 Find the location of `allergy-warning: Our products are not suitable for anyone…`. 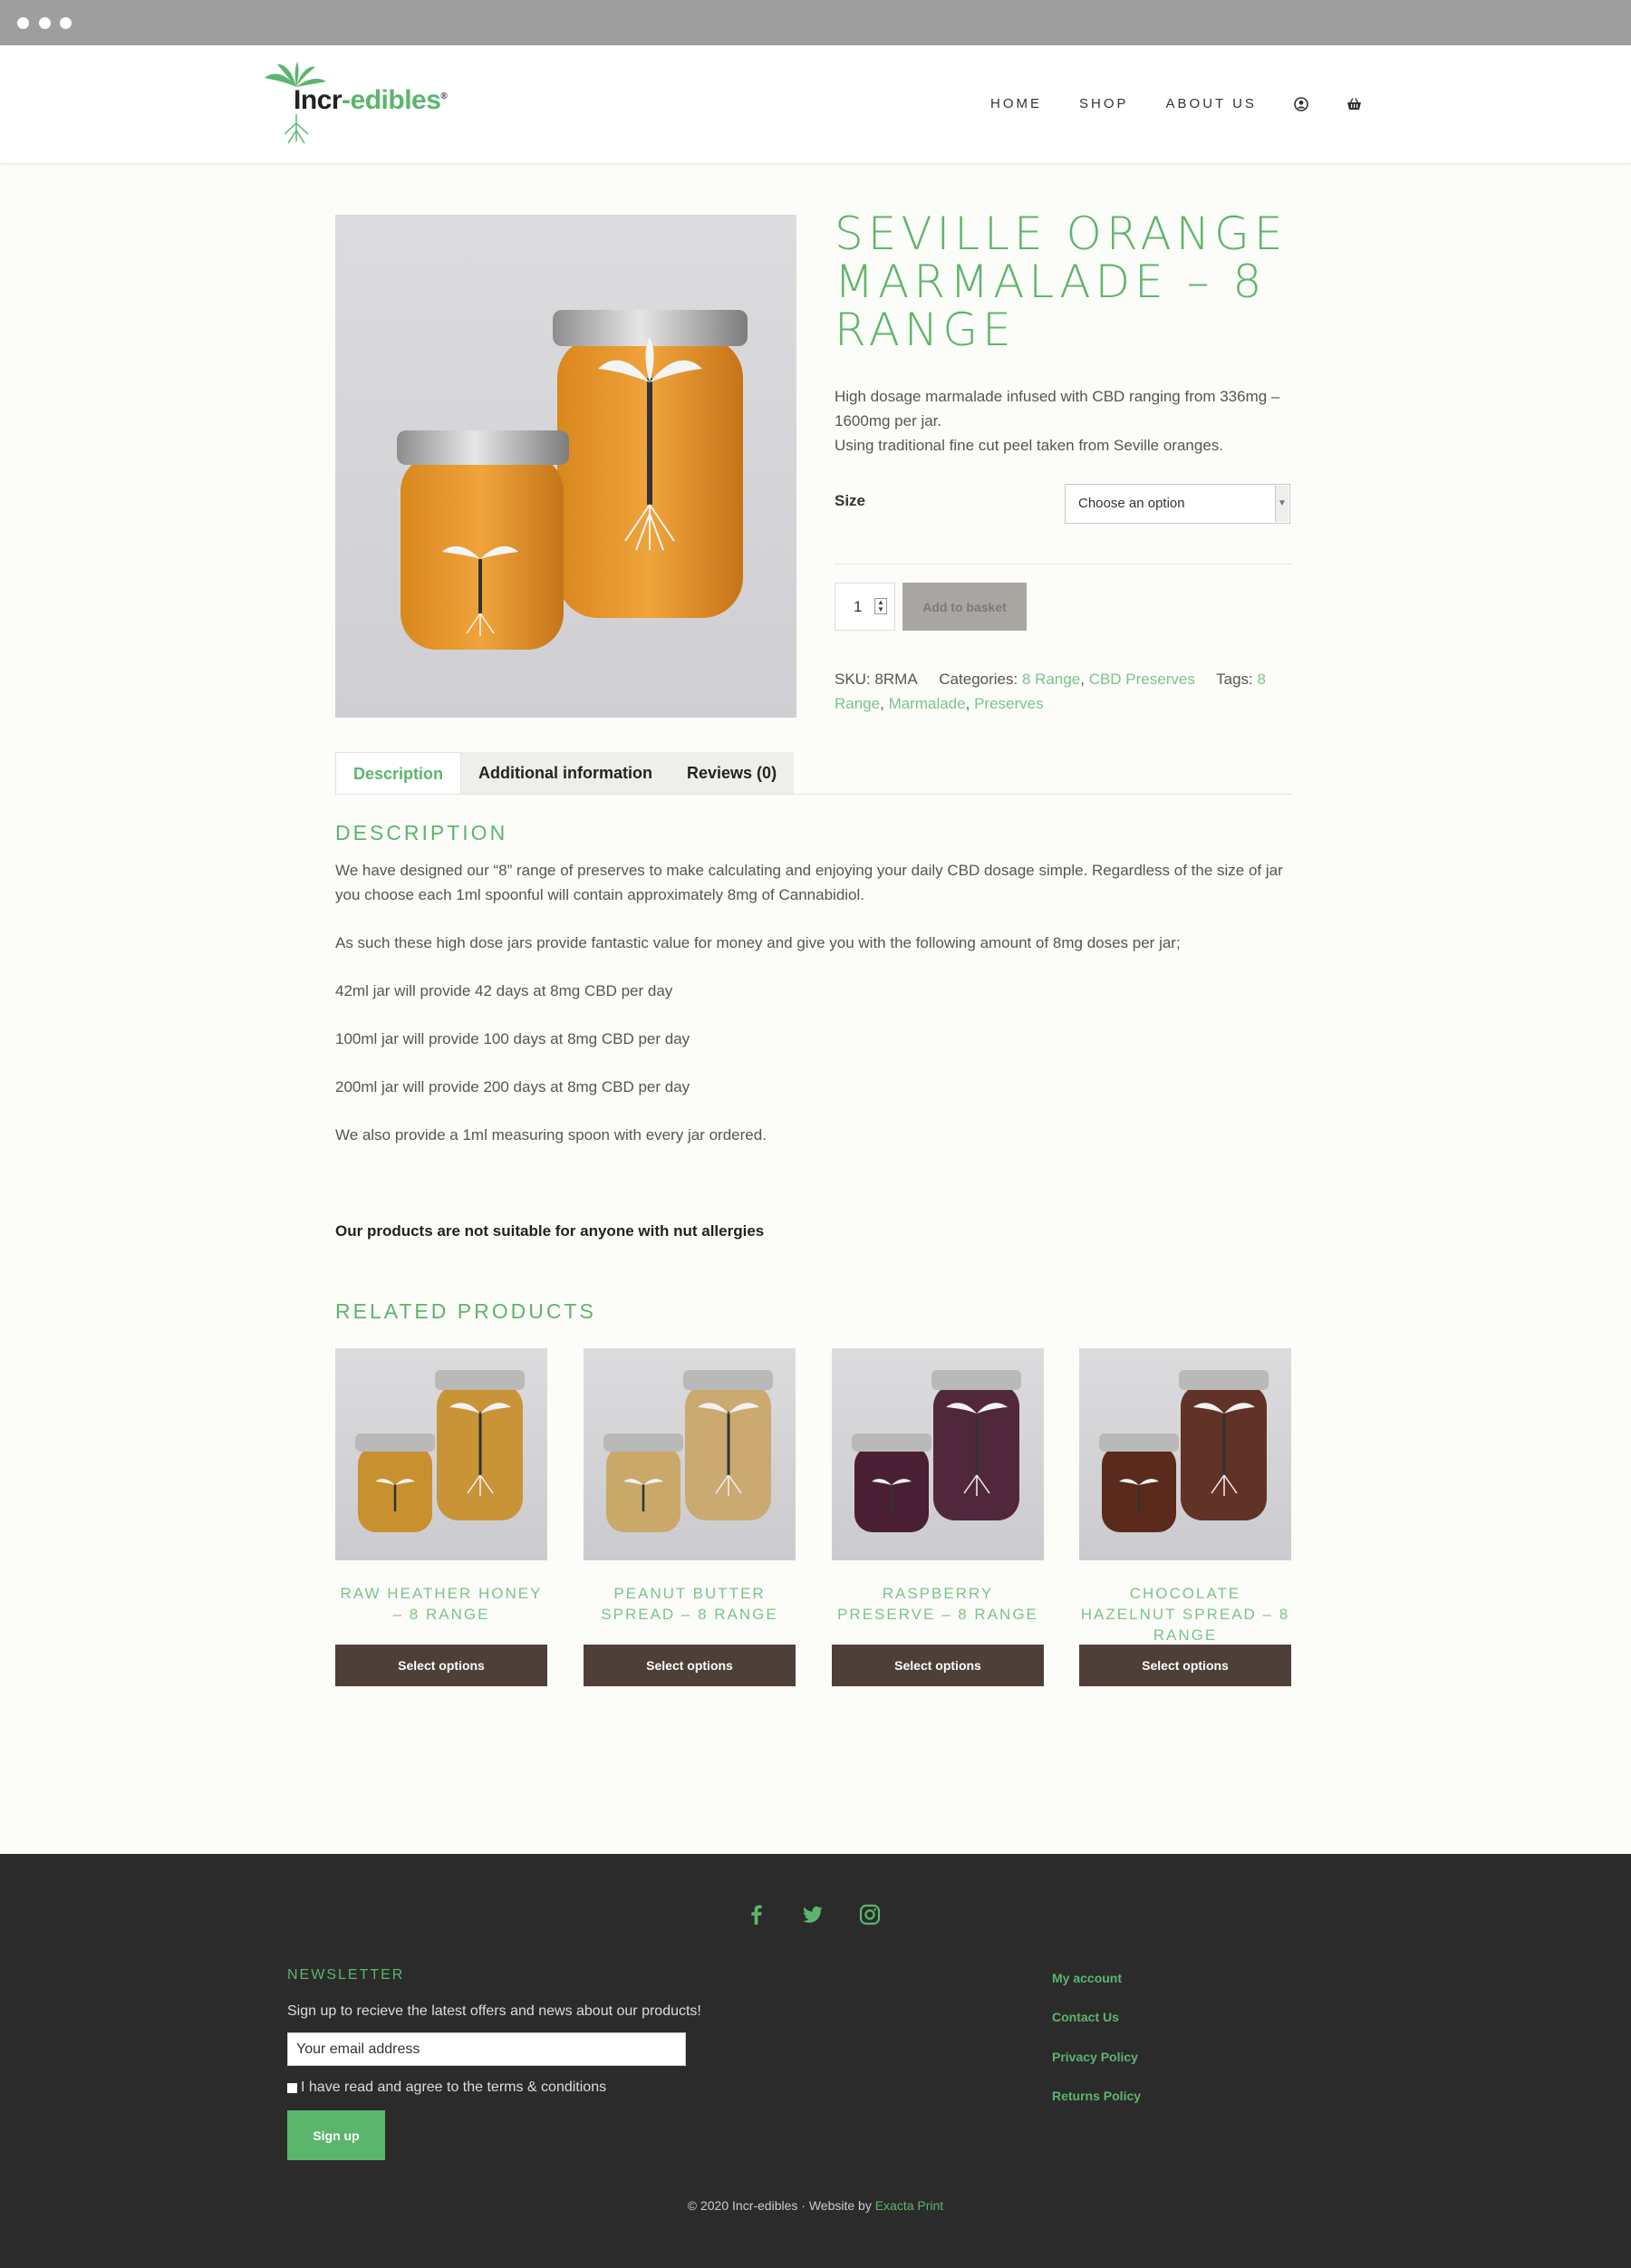

allergy-warning: Our products are not suitable for anyone… is located at coordinates (550, 1231).